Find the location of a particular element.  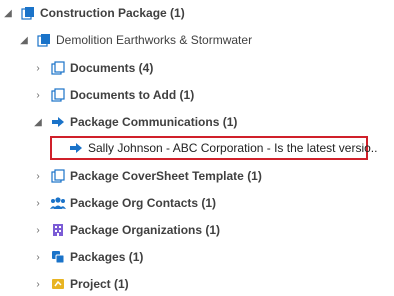

tree-node-package-communications: Package Communications (1) is located at coordinates (143, 122).